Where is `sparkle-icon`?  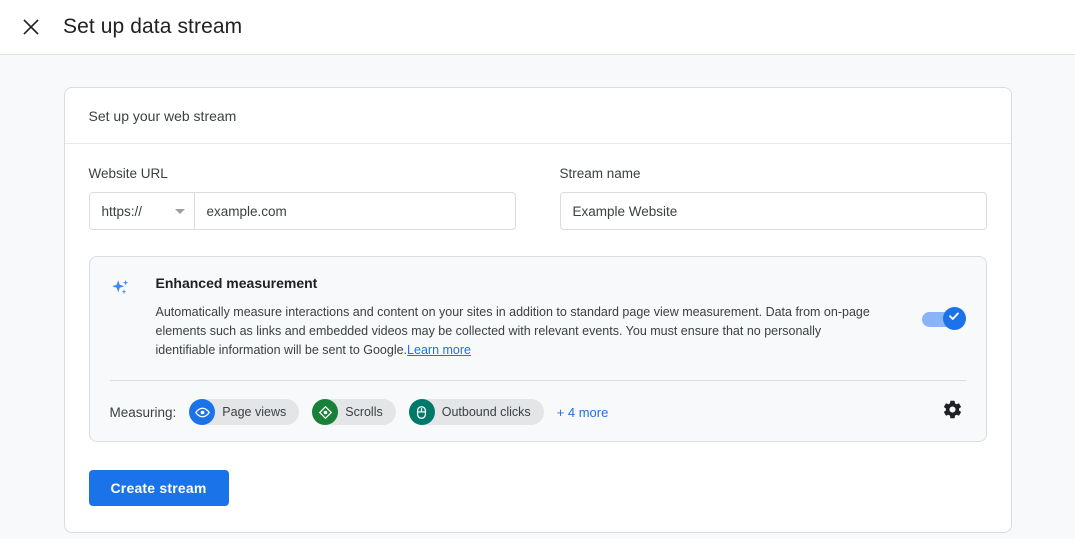
sparkle-icon is located at coordinates (123, 290).